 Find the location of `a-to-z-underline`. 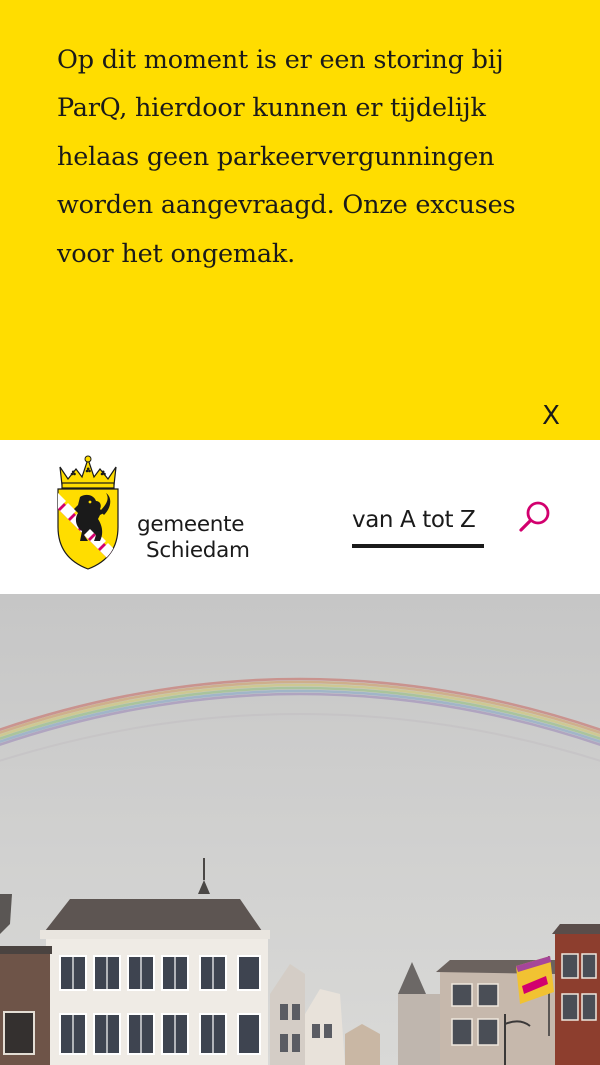

a-to-z-underline is located at coordinates (418, 546).